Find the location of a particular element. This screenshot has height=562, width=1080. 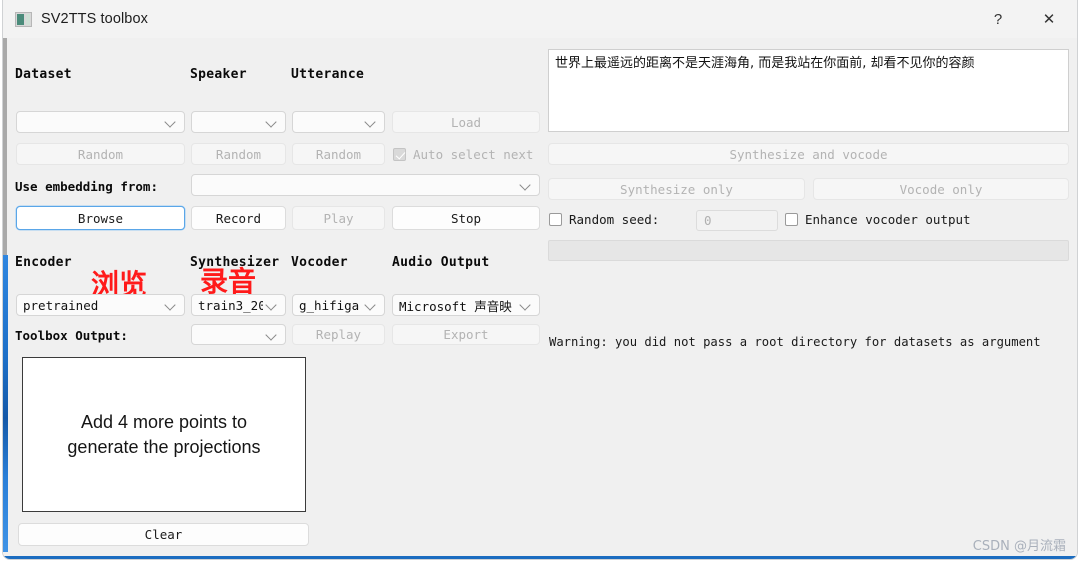

load-button: Load is located at coordinates (466, 122).